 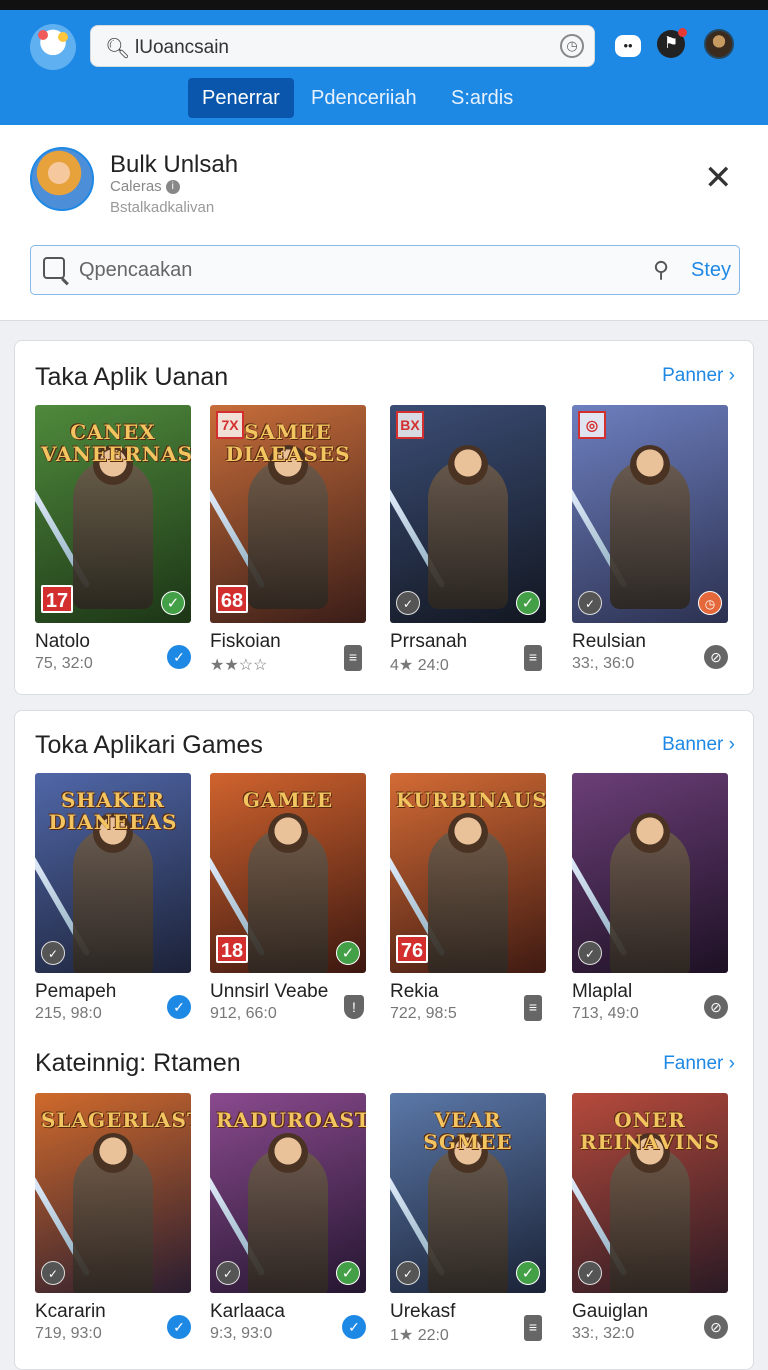 What do you see at coordinates (113, 1193) in the screenshot?
I see `app-cover-image: SLAGERLAST ✓` at bounding box center [113, 1193].